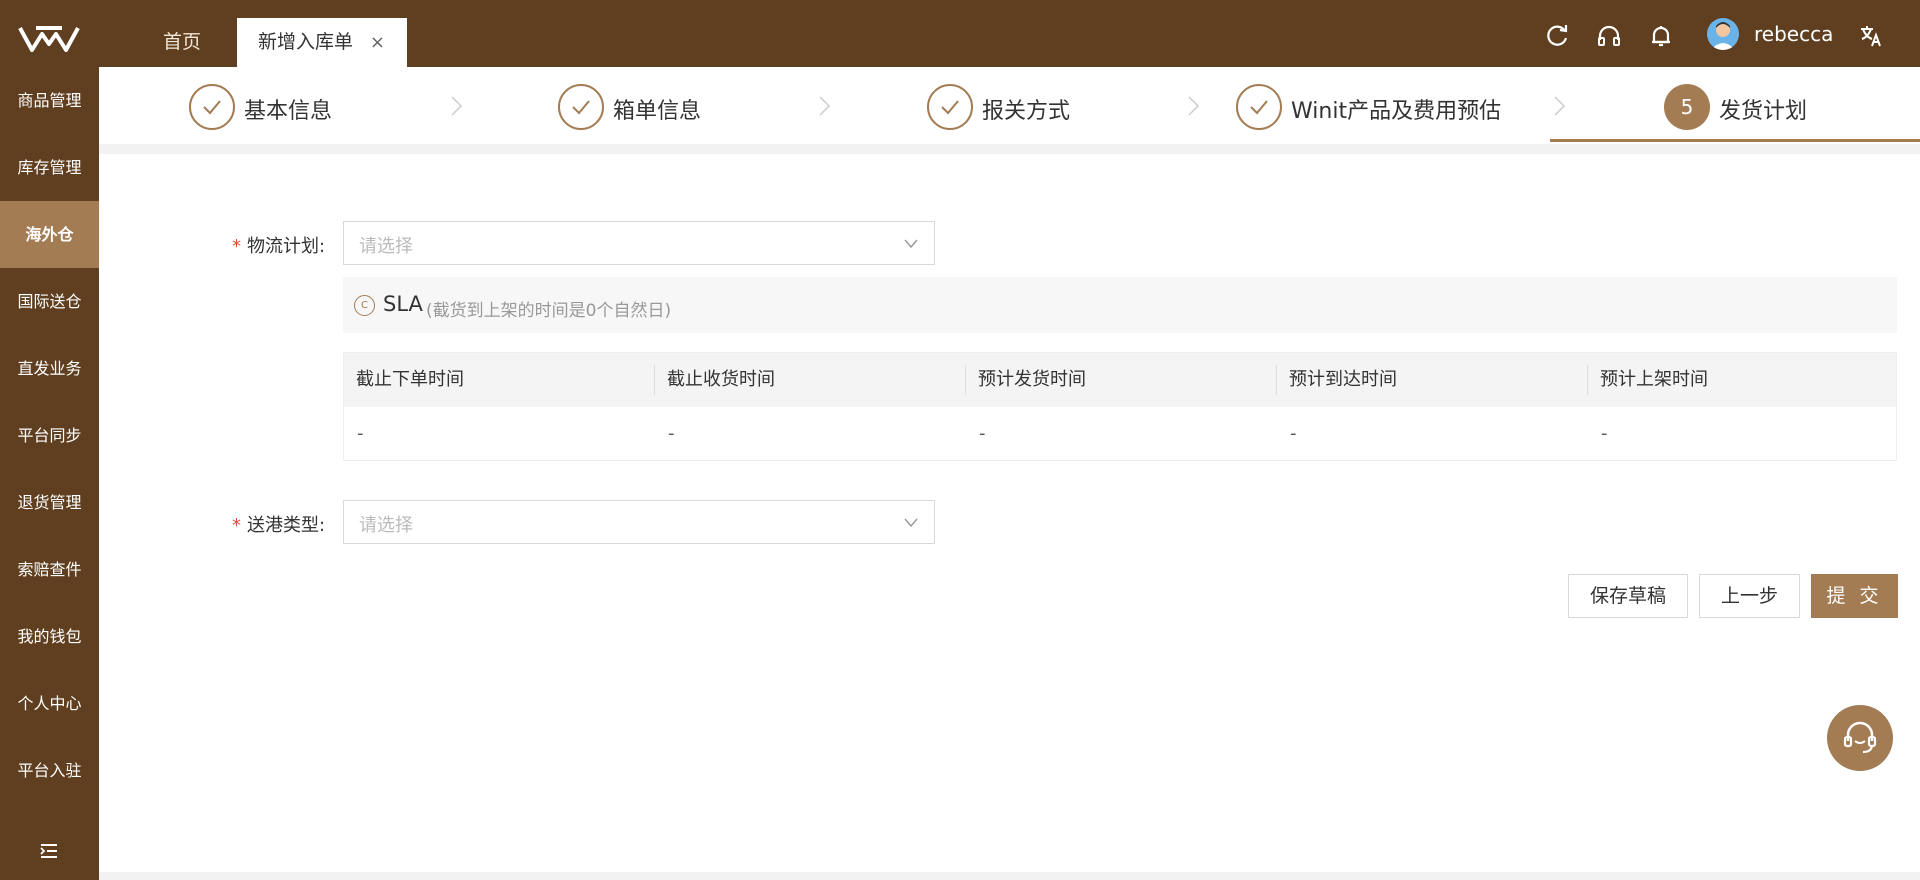 Image resolution: width=1920 pixels, height=880 pixels. Describe the element at coordinates (721, 379) in the screenshot. I see `col-receipt-cutoff: 截止收货时间` at that location.